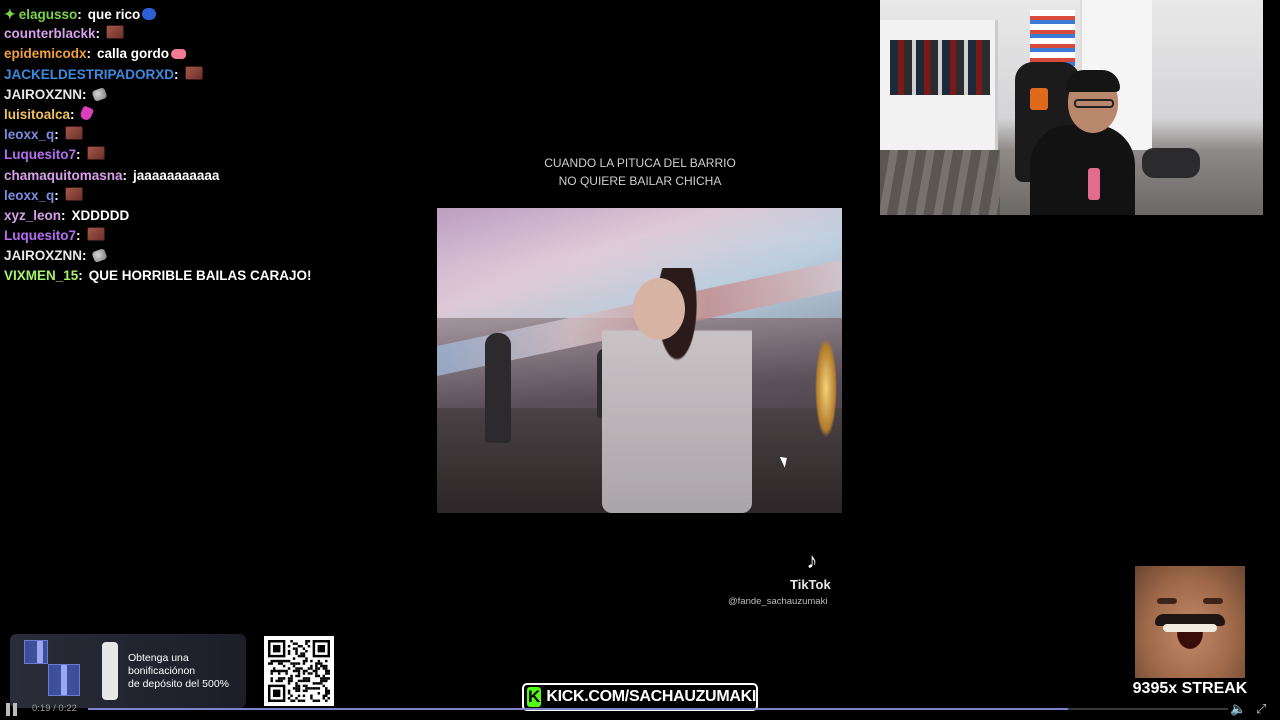 The height and width of the screenshot is (720, 1280). I want to click on video-dancer-face, so click(659, 309).